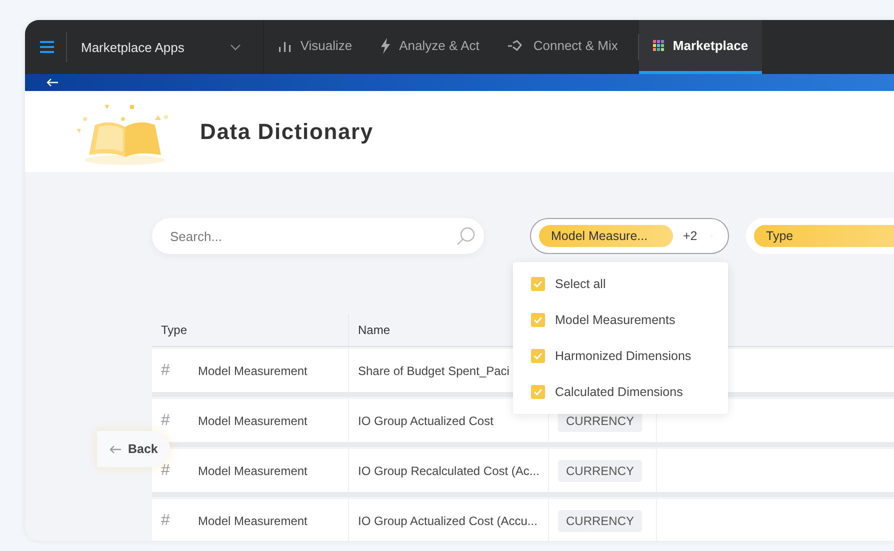 The height and width of the screenshot is (551, 894). What do you see at coordinates (700, 47) in the screenshot?
I see `nav-tab: Marketplace` at bounding box center [700, 47].